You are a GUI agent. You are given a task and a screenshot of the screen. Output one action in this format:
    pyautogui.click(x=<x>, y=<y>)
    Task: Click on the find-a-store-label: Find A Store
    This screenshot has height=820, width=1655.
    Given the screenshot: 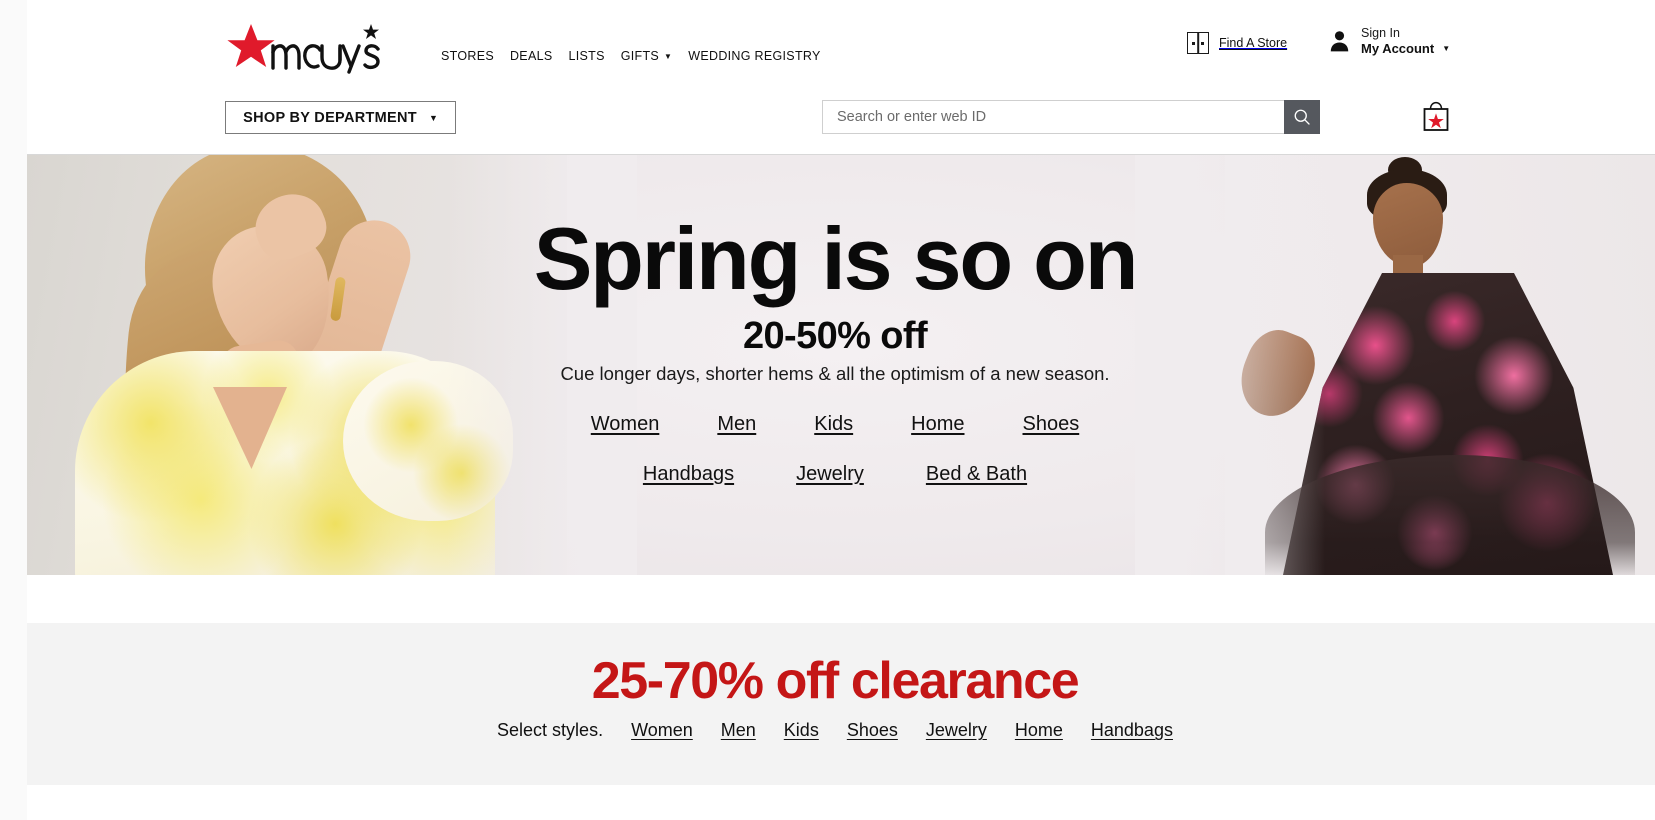 What is the action you would take?
    pyautogui.click(x=1253, y=43)
    